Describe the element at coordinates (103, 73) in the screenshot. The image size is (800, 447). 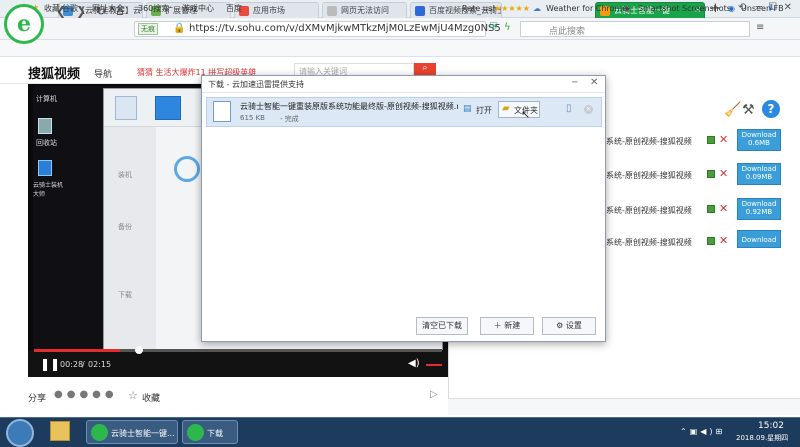
I see `nav-menu: 导航` at that location.